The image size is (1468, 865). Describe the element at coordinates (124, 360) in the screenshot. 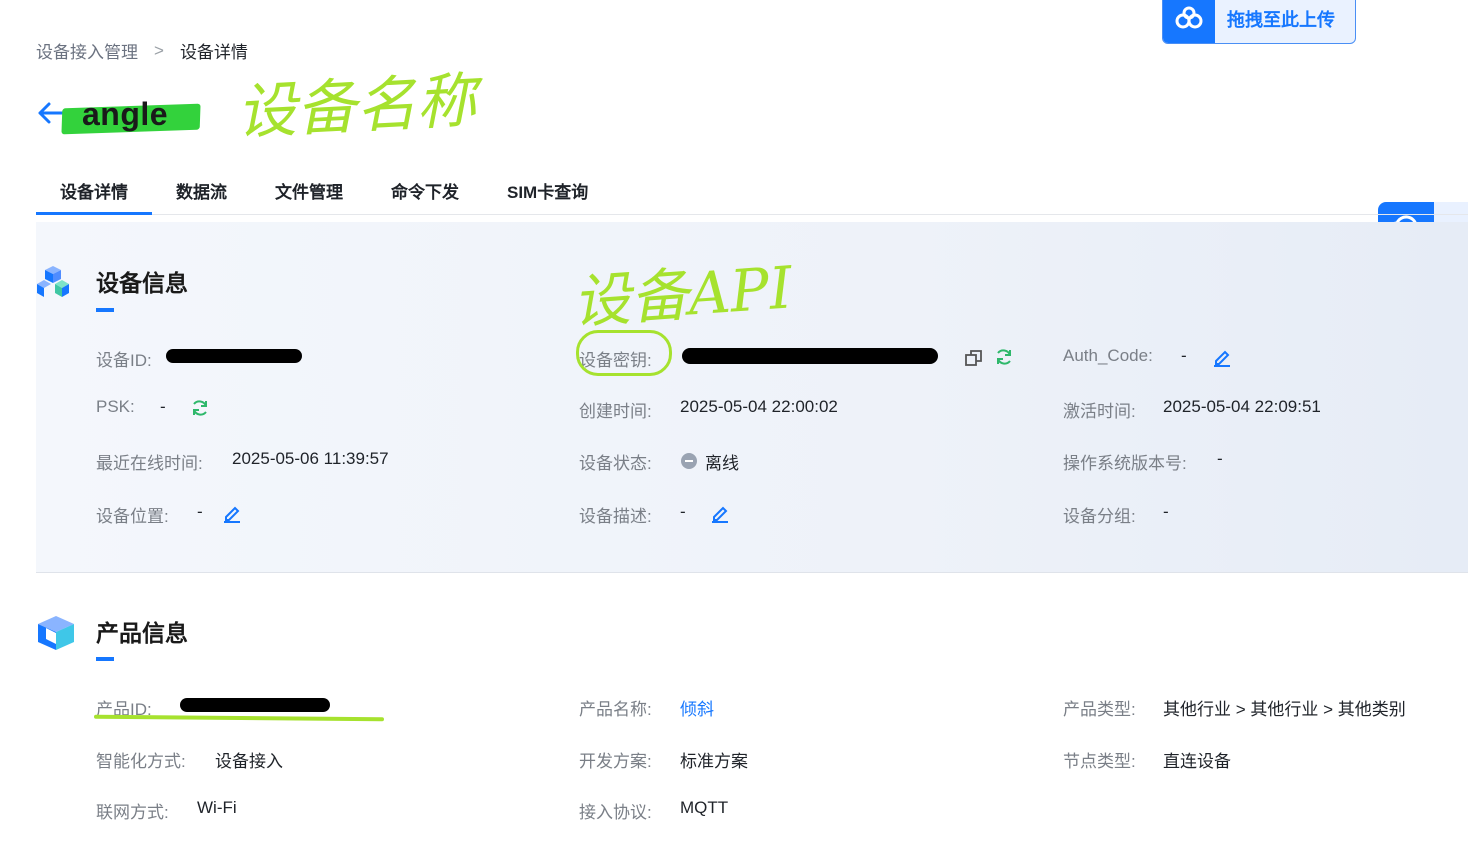

I see `device-id-label: 设备ID:` at that location.